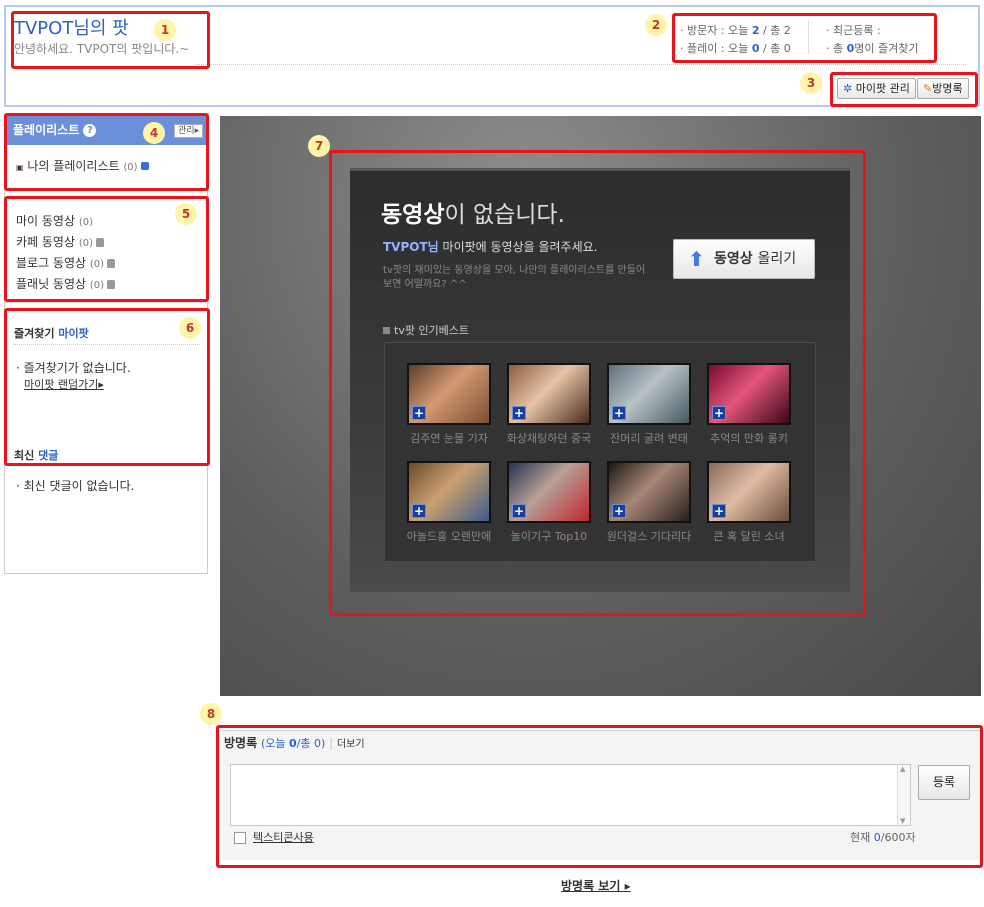  Describe the element at coordinates (154, 133) in the screenshot. I see `annotation-badge: 4` at that location.